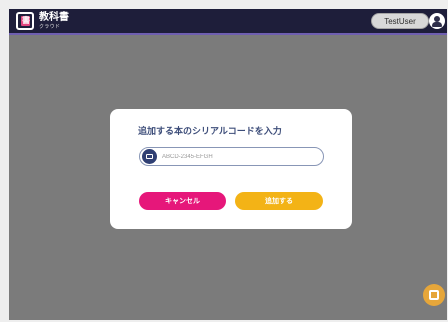 This screenshot has height=322, width=448. Describe the element at coordinates (54, 17) in the screenshot. I see `app-title: 教科書` at that location.